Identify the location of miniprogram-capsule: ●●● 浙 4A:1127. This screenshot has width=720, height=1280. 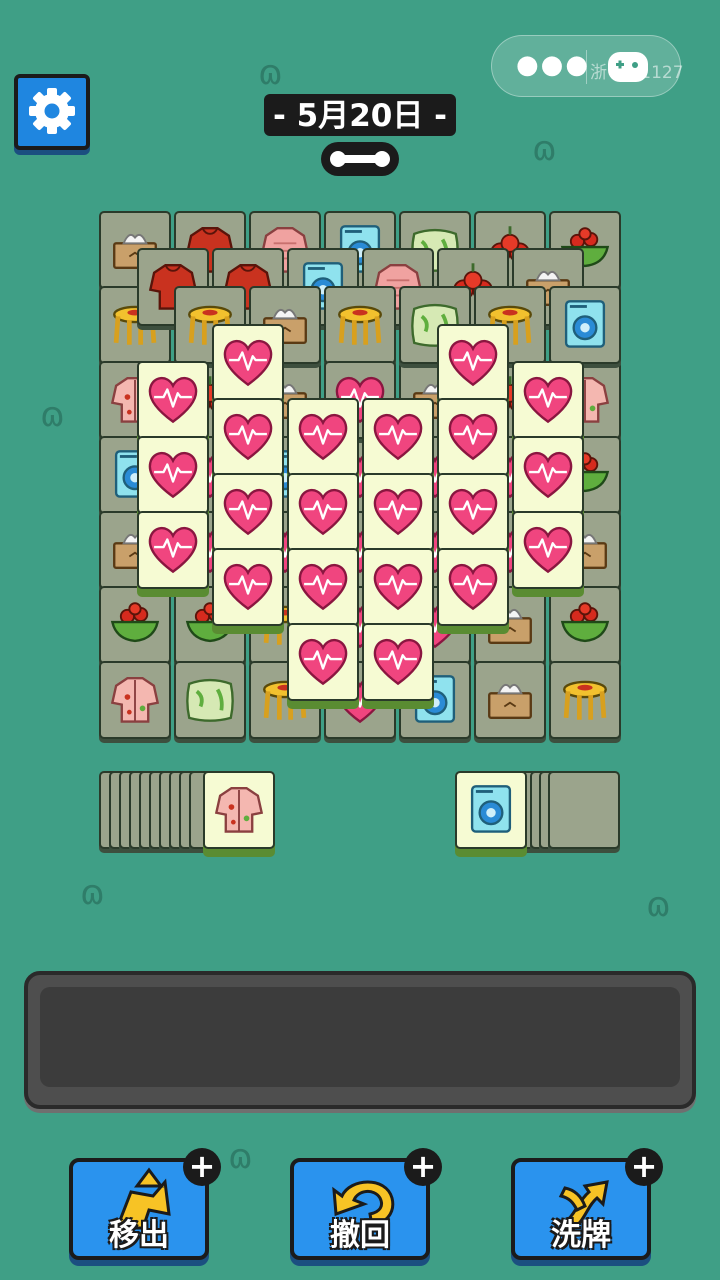
(587, 66).